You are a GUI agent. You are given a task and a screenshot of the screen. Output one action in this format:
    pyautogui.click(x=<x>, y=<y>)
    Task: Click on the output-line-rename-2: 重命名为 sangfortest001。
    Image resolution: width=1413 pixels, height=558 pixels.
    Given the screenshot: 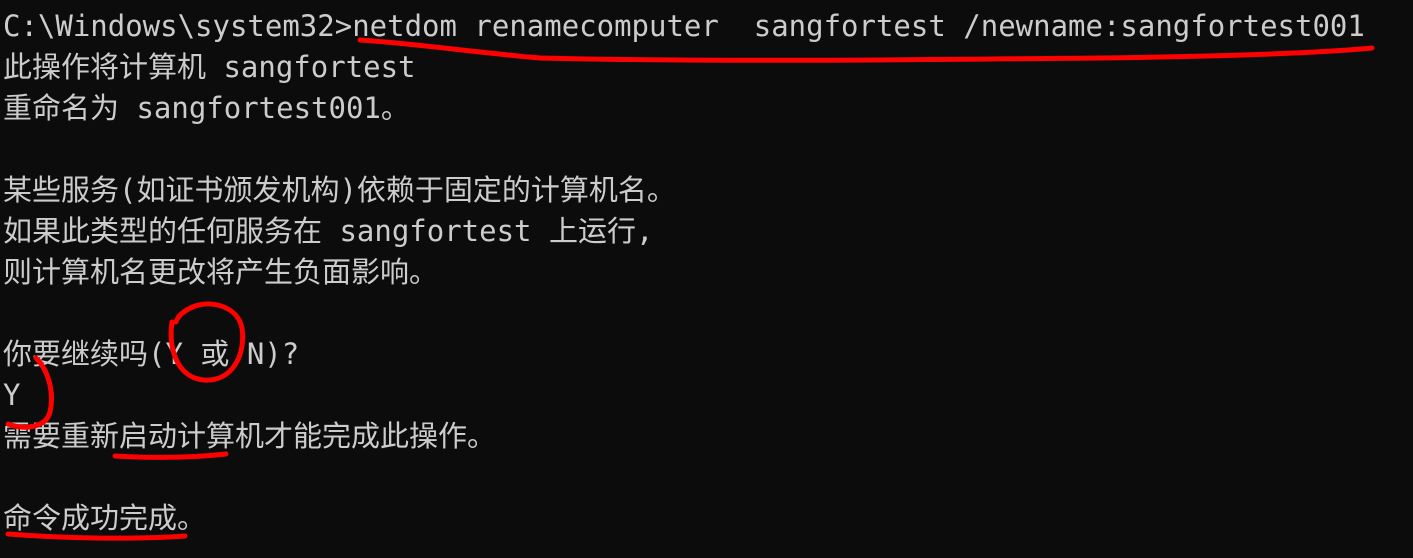 What is the action you would take?
    pyautogui.click(x=206, y=108)
    